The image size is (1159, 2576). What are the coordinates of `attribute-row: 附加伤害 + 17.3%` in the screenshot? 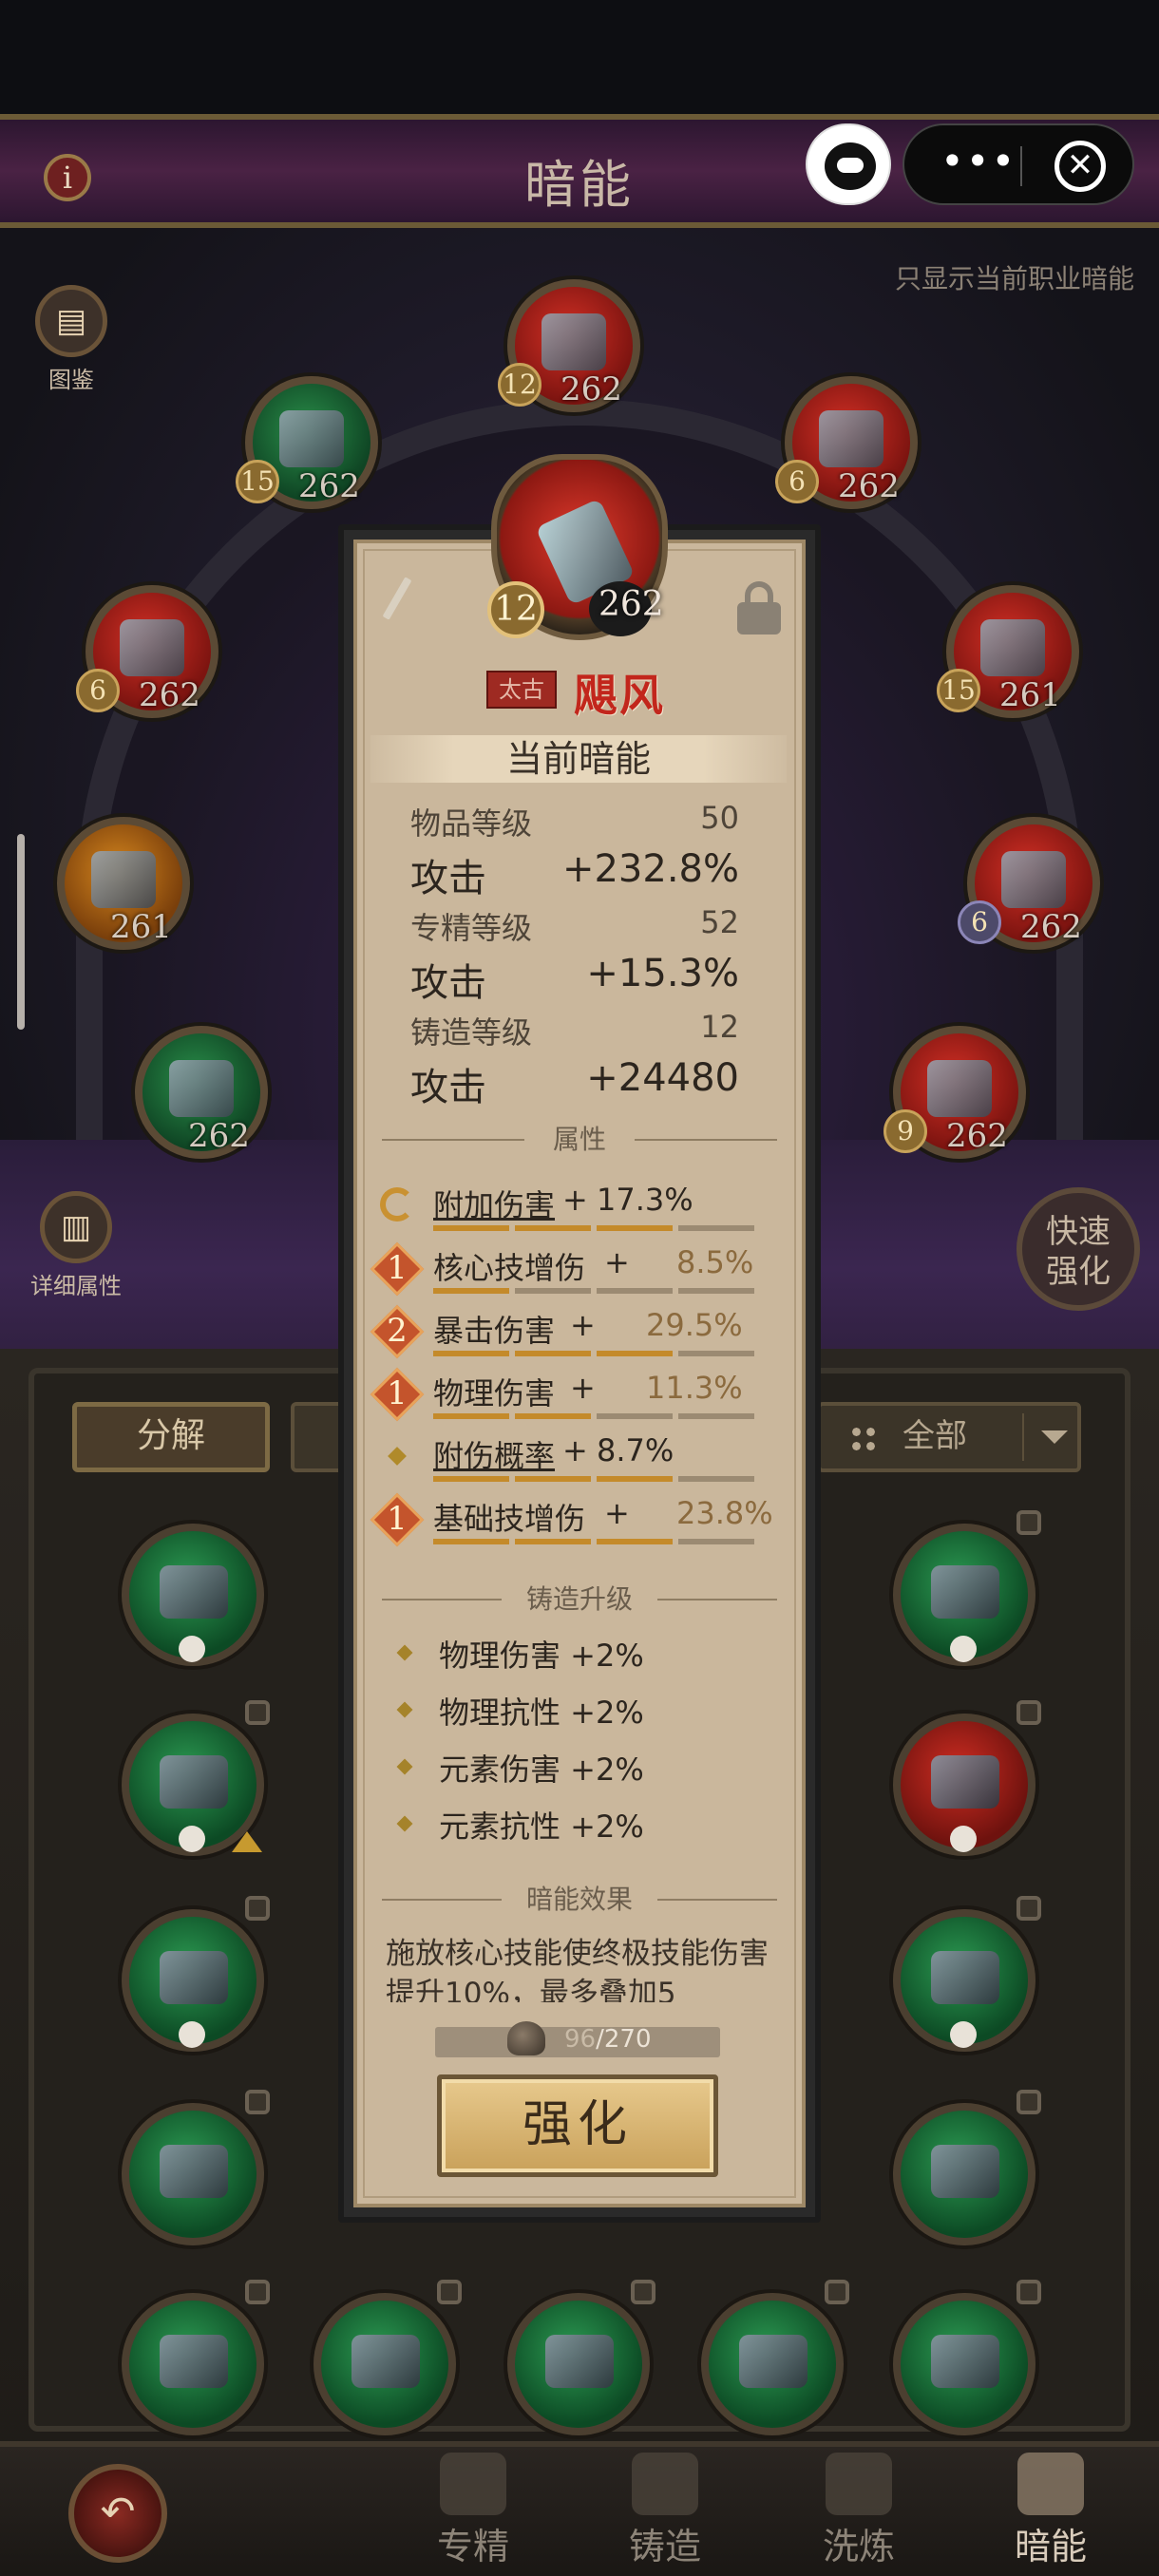 It's located at (580, 1209).